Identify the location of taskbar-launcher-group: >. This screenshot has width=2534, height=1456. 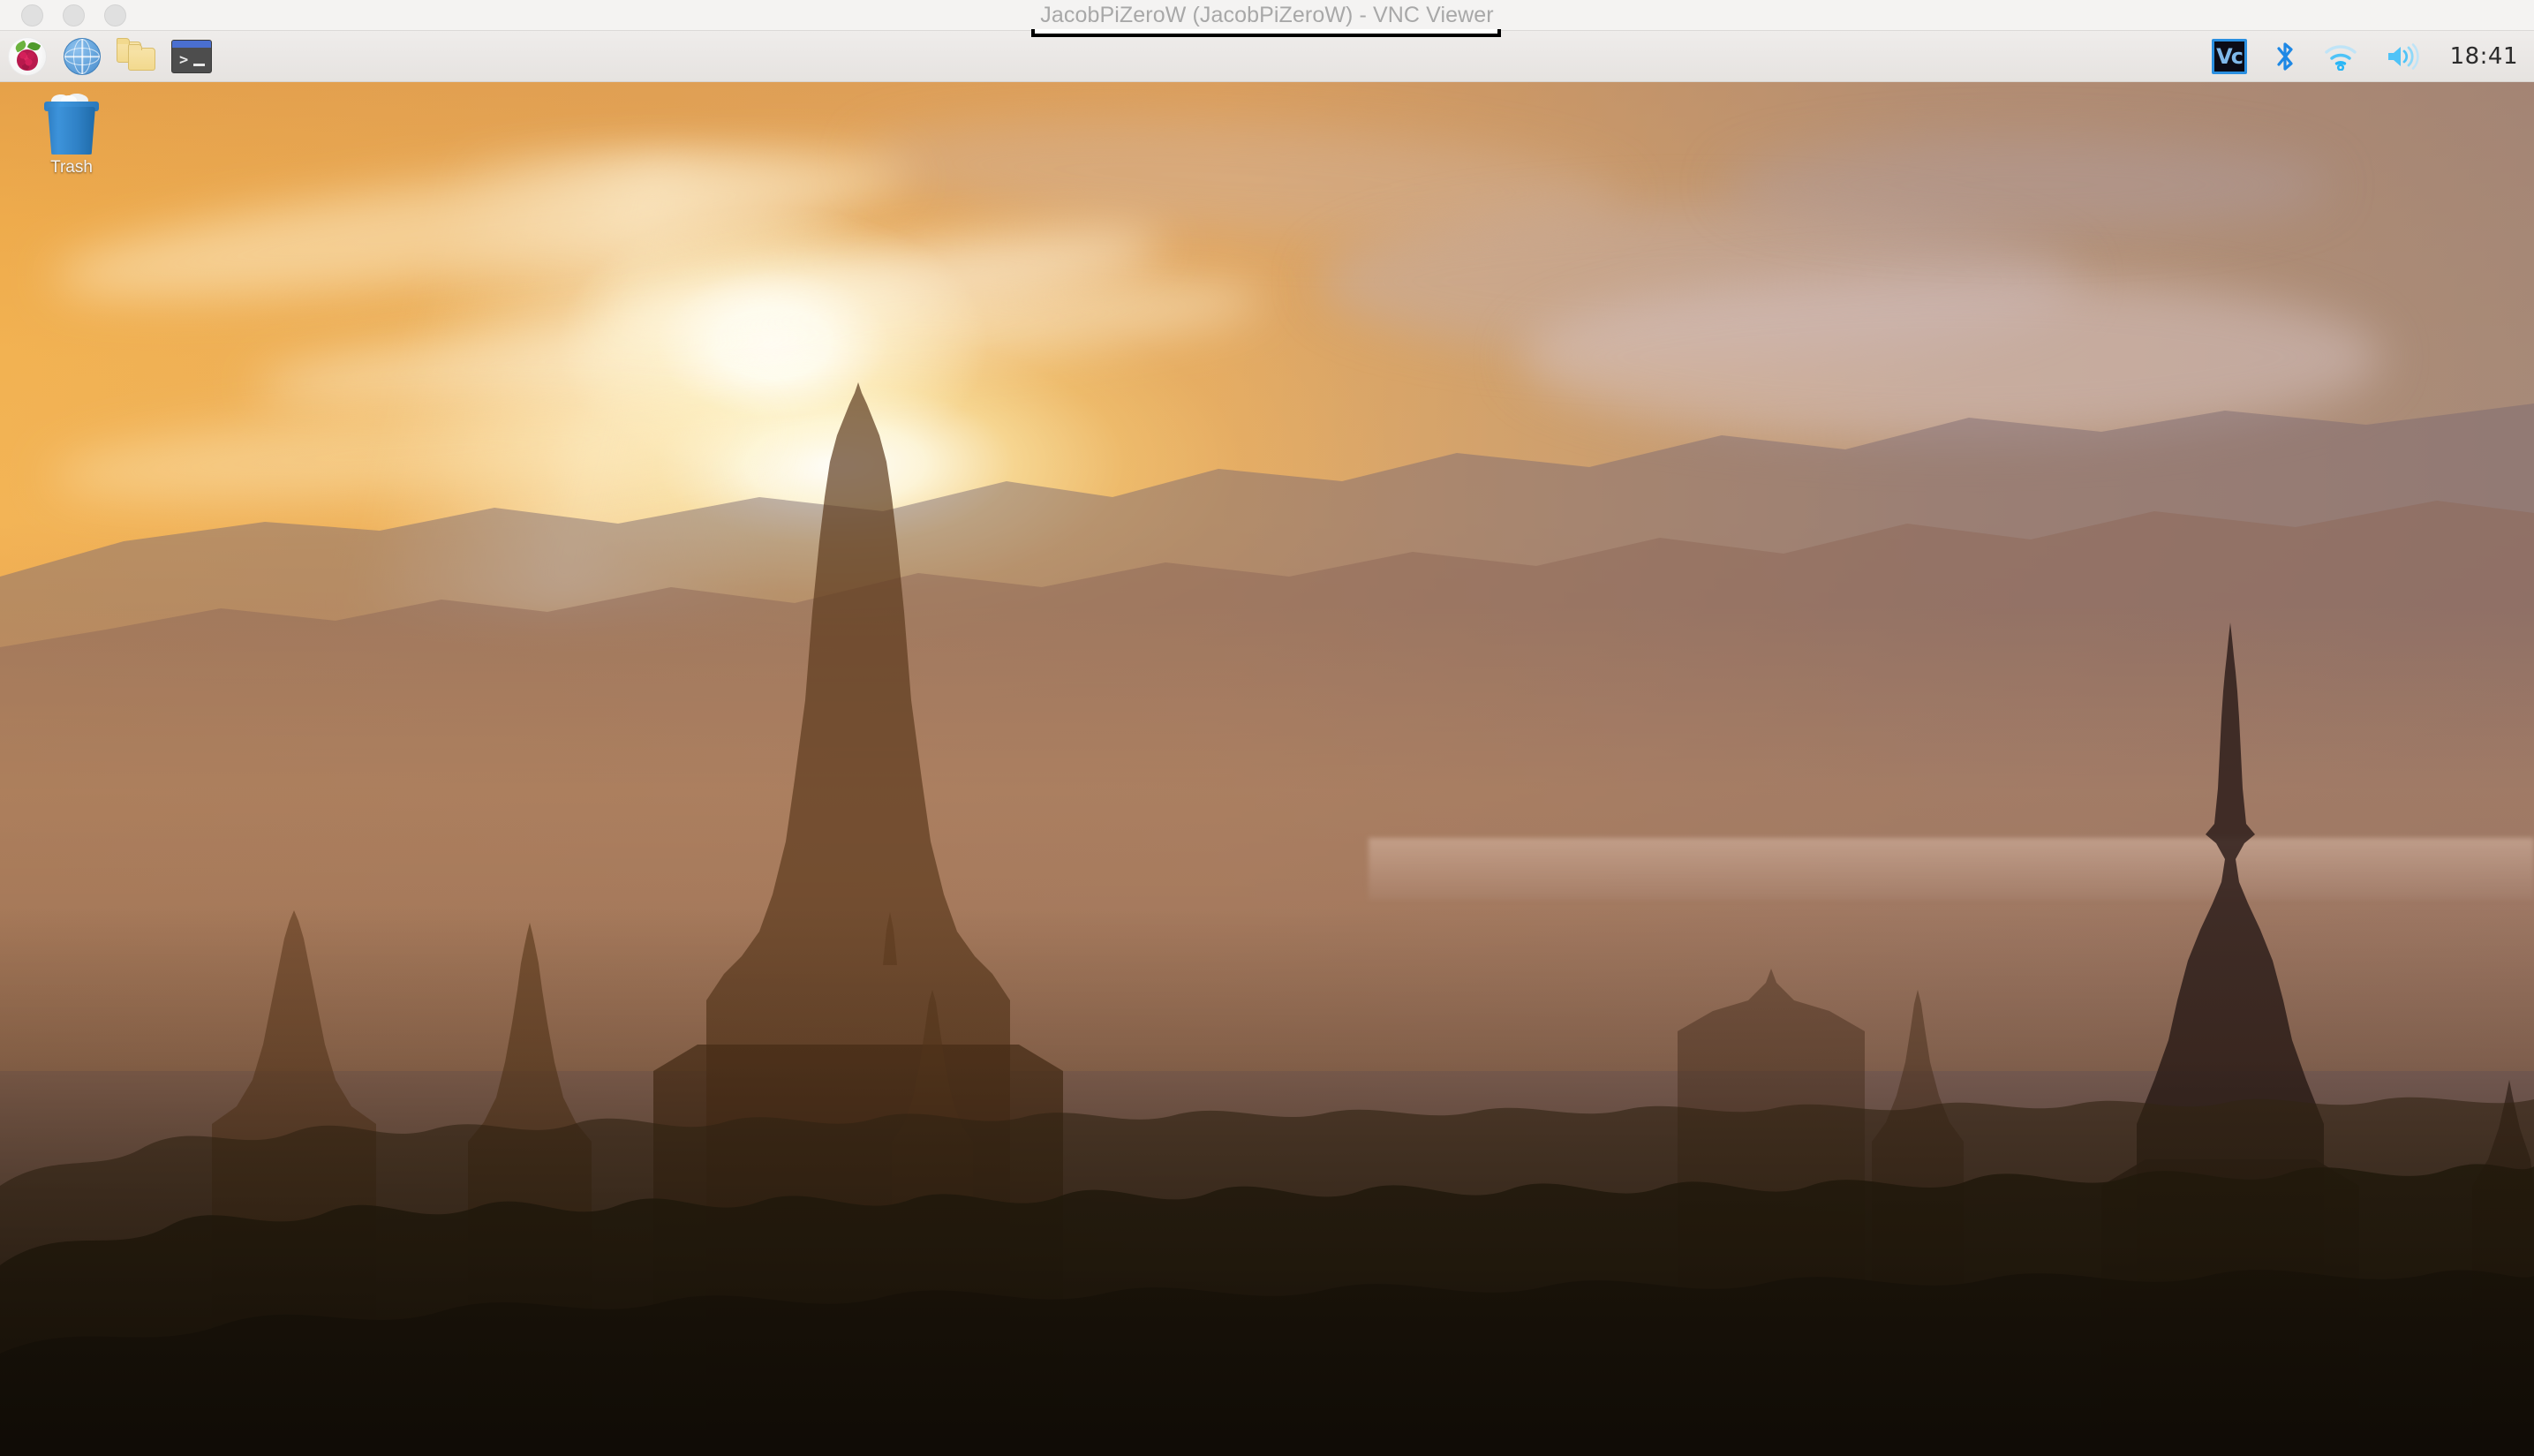
(110, 56).